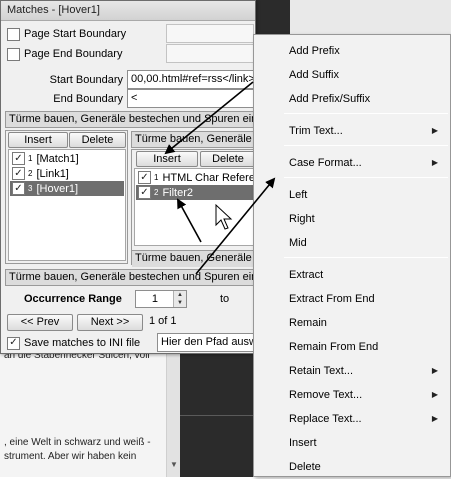  I want to click on menu-item-extract-from-end: Extract From End, so click(352, 299).